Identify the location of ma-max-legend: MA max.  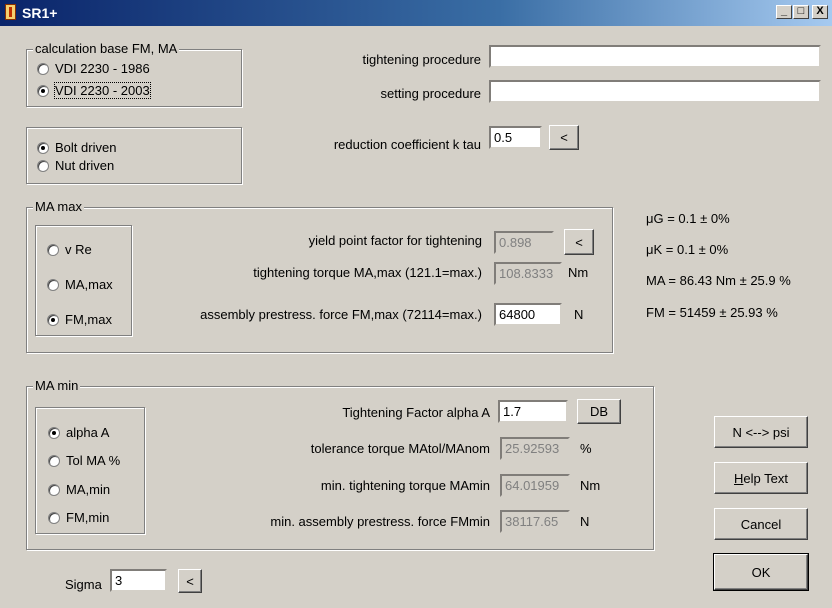
(58, 207).